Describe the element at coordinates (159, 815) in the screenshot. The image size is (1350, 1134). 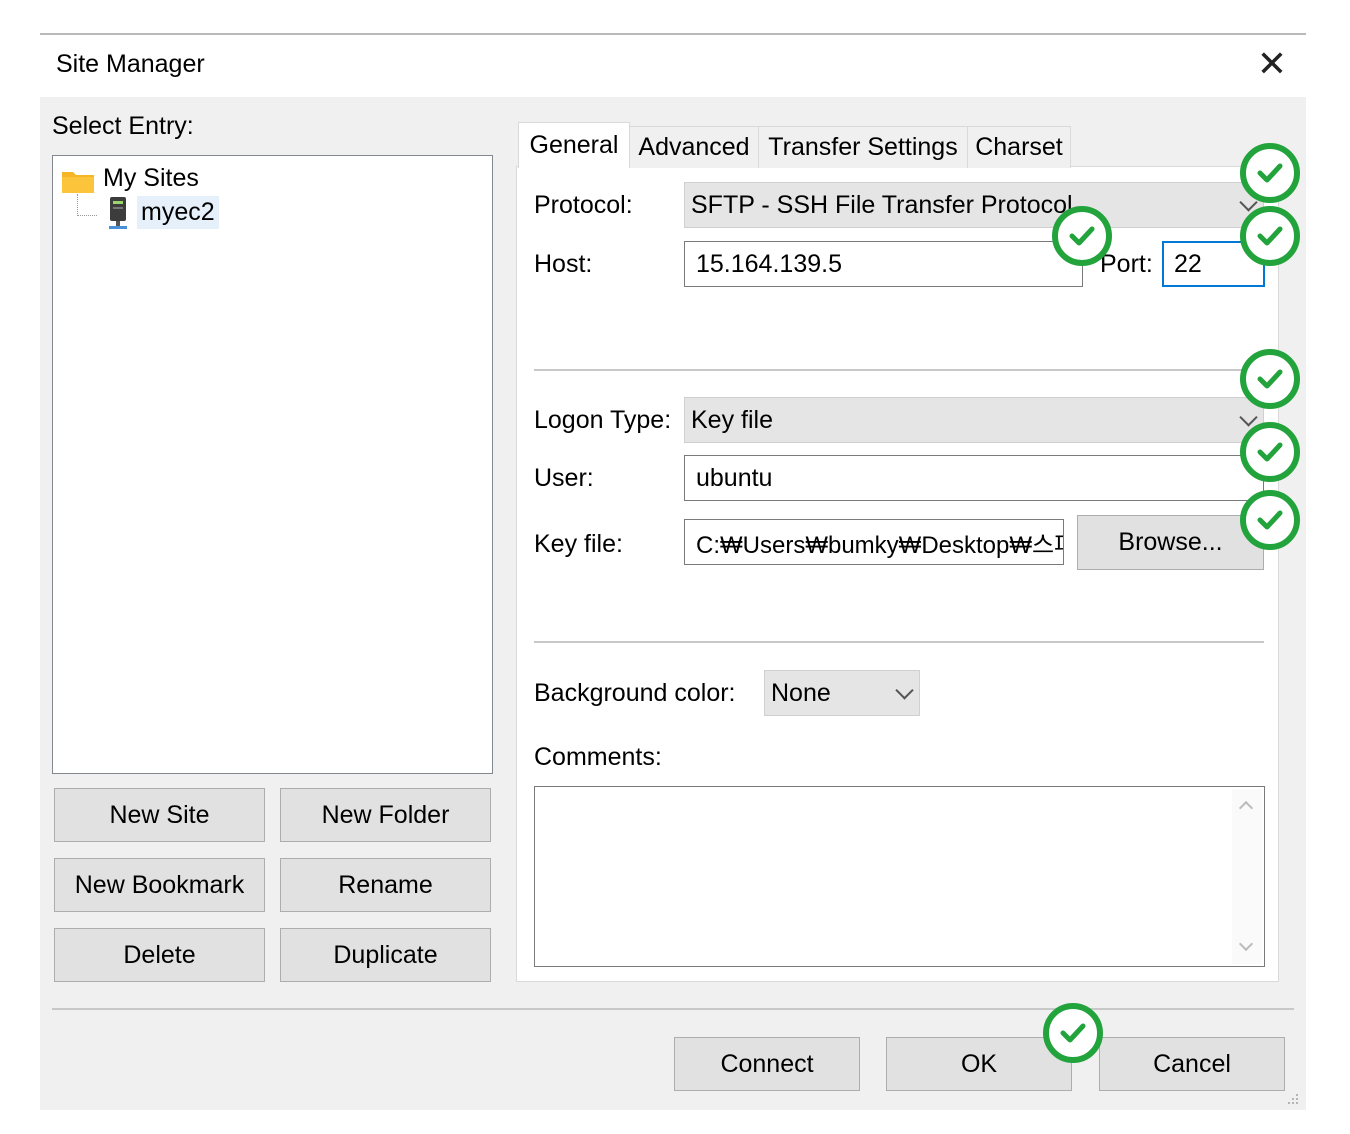
I see `new-site-button: New Site` at that location.